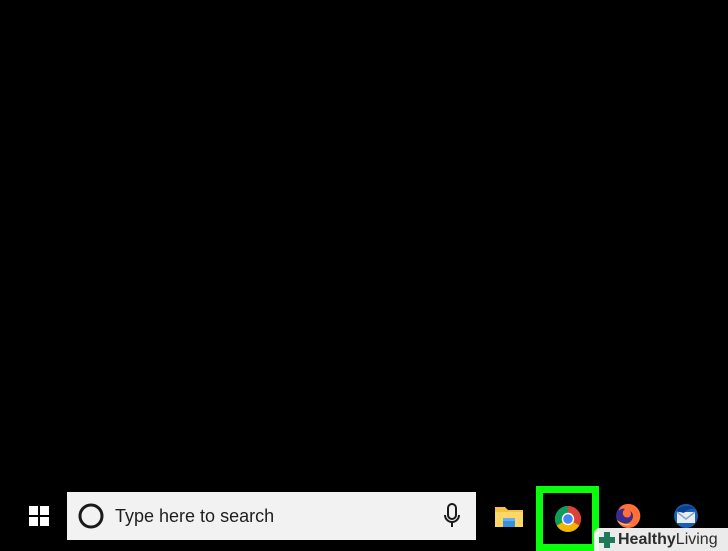 The height and width of the screenshot is (551, 728). I want to click on healthy-living-watermark: Healthy Living, so click(661, 539).